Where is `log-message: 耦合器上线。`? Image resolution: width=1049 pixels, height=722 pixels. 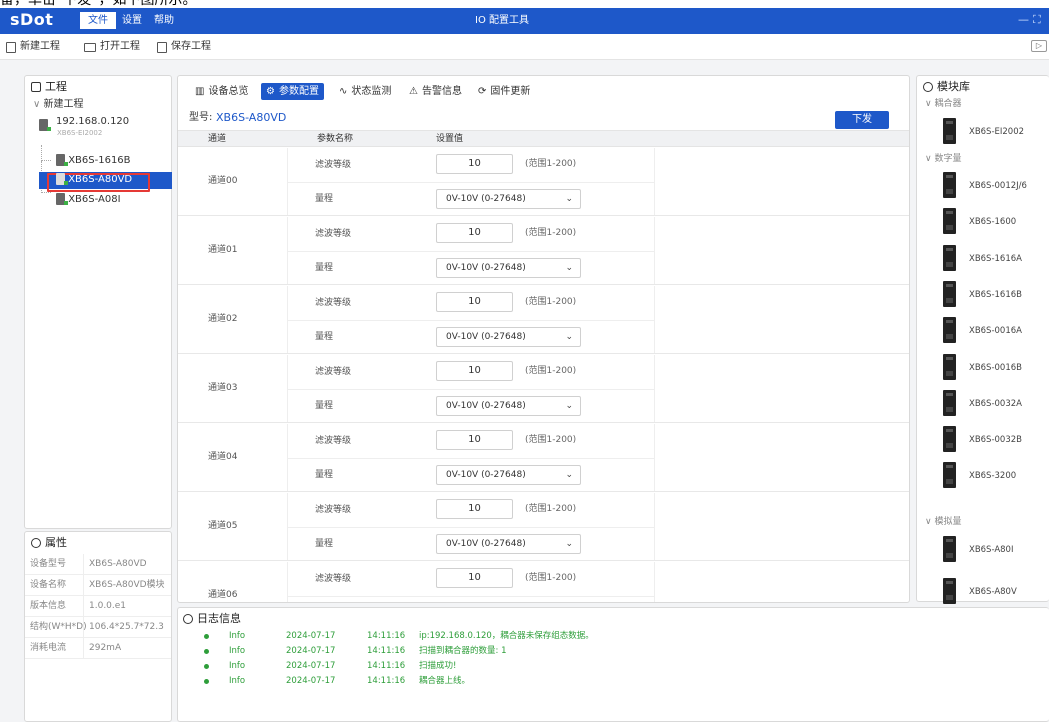 log-message: 耦合器上线。 is located at coordinates (445, 681).